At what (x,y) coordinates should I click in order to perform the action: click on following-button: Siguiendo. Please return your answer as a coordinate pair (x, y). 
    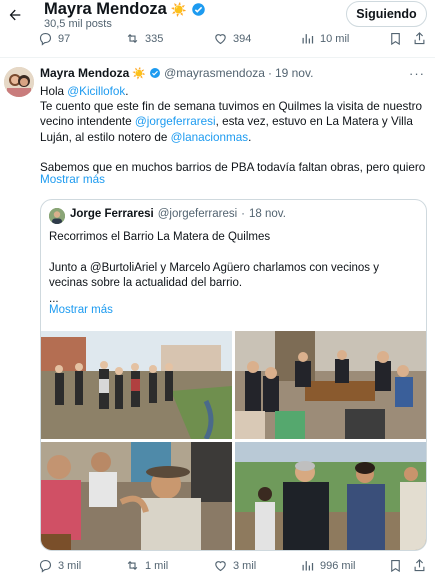
    Looking at the image, I should click on (386, 14).